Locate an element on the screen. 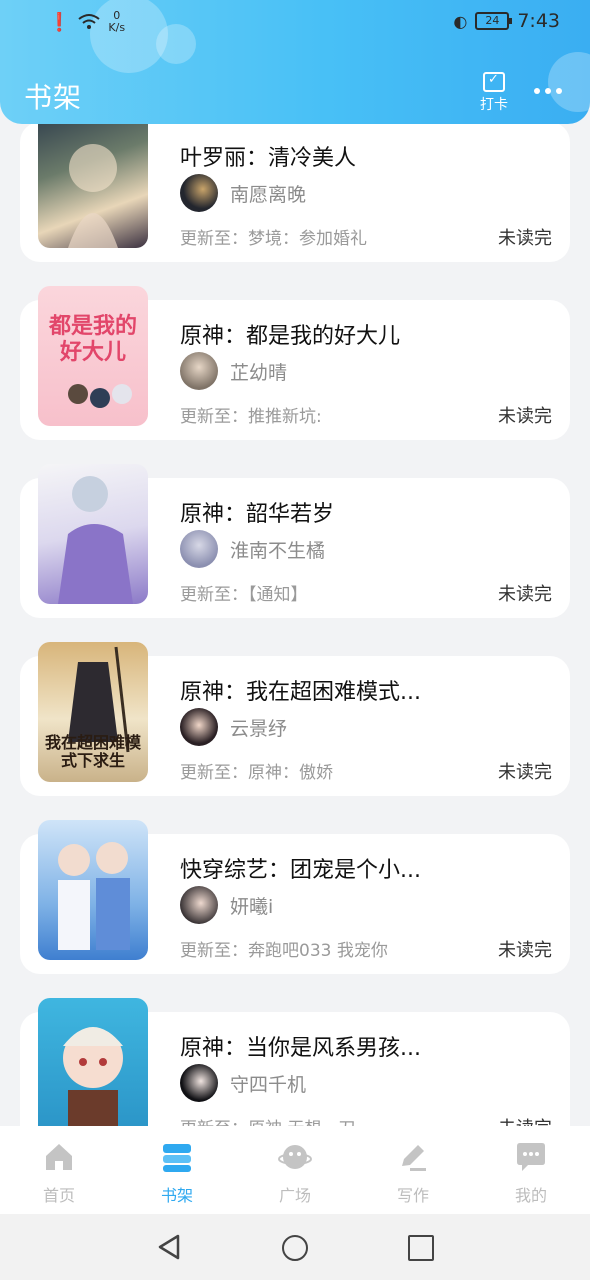 The width and height of the screenshot is (590, 1280). tab-square: 广场 is located at coordinates (295, 1170).